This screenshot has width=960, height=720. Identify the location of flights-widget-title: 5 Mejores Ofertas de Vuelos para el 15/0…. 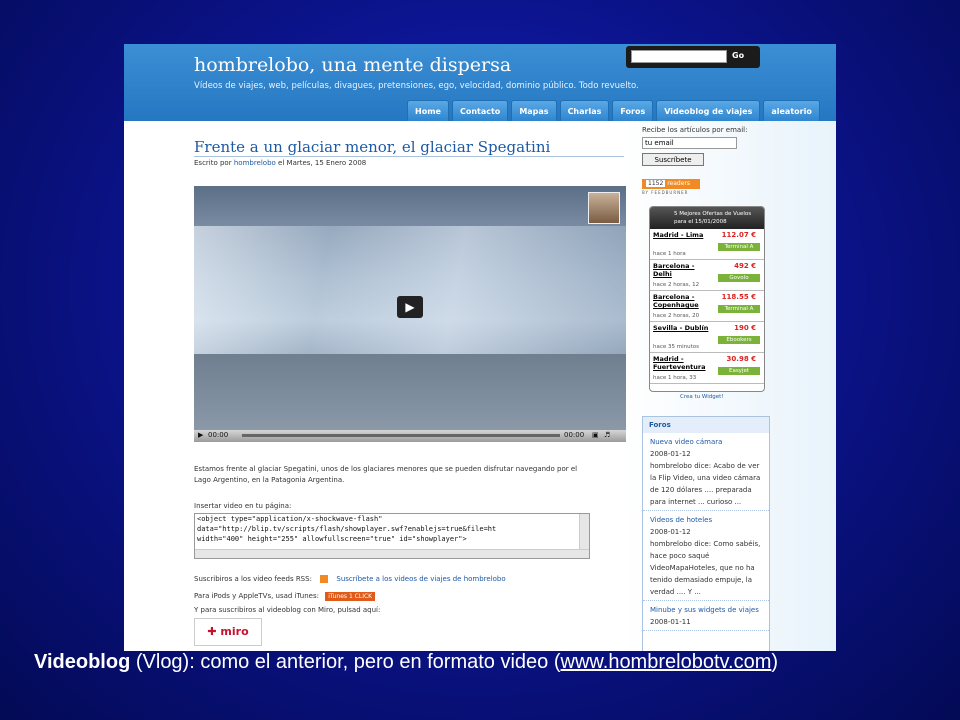
(707, 218).